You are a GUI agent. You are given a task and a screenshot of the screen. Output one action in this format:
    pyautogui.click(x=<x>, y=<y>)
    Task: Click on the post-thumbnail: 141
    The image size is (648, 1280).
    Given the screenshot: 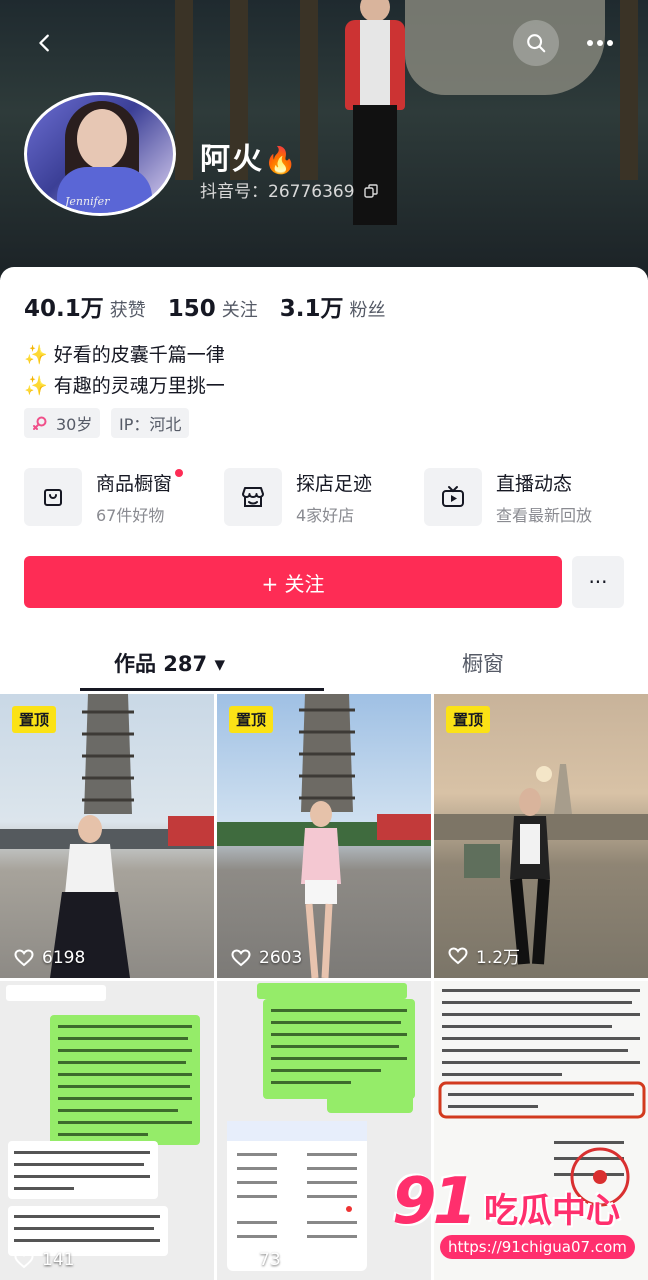 What is the action you would take?
    pyautogui.click(x=107, y=1130)
    